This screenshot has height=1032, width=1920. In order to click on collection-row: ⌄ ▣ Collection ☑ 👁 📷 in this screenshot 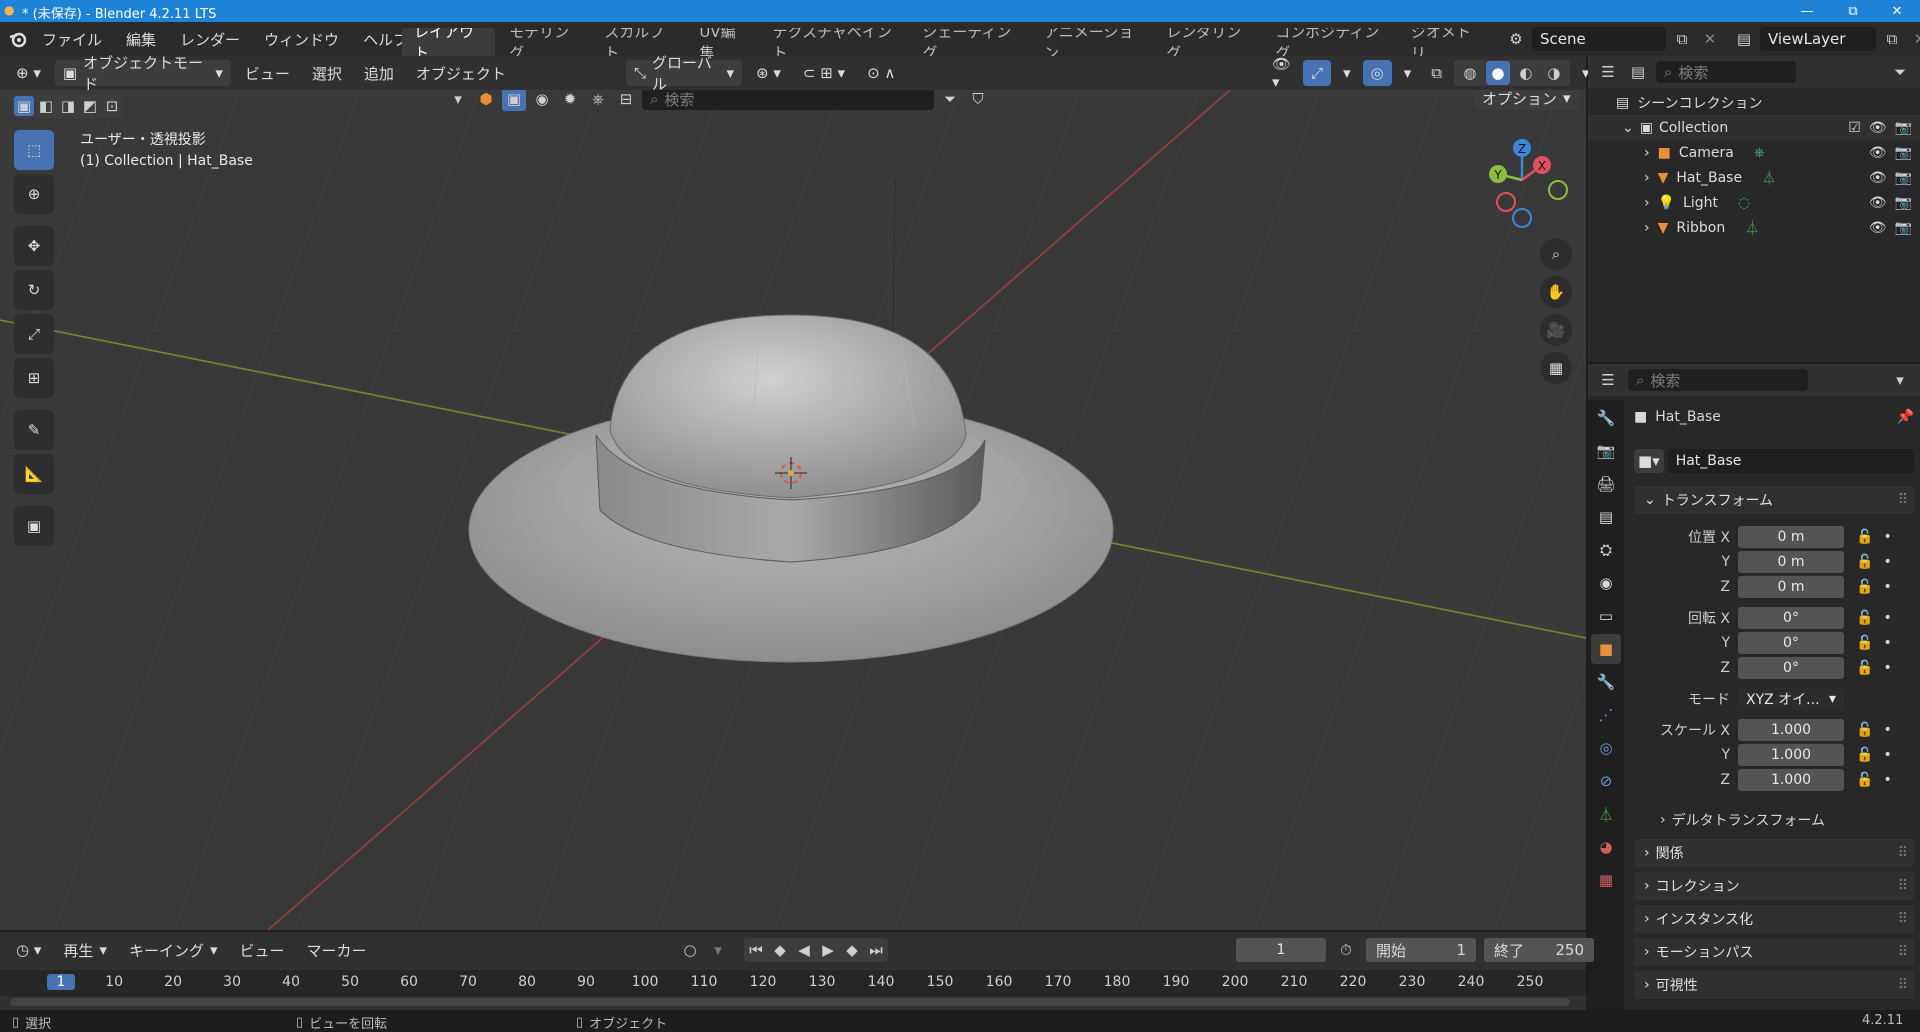, I will do `click(1754, 127)`.